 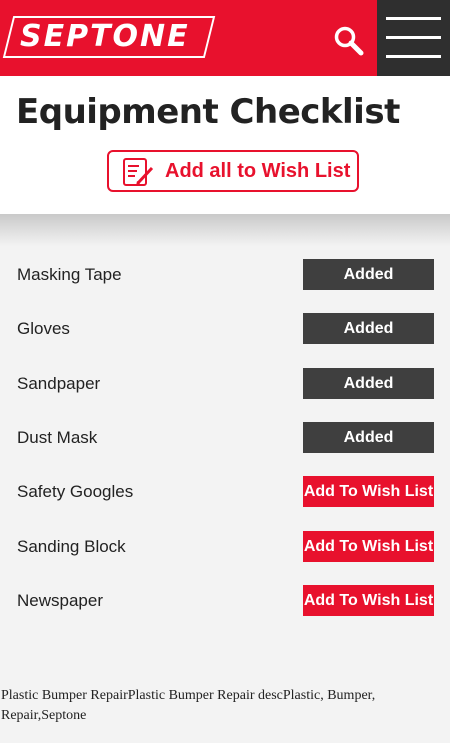 I want to click on add-all-to-wish-list-button: Add all to Wish List, so click(x=233, y=171).